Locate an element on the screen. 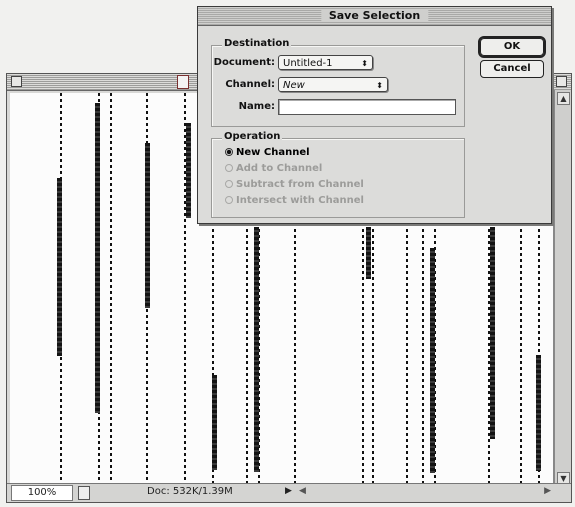 The image size is (575, 507). close-box-icon is located at coordinates (16, 81).